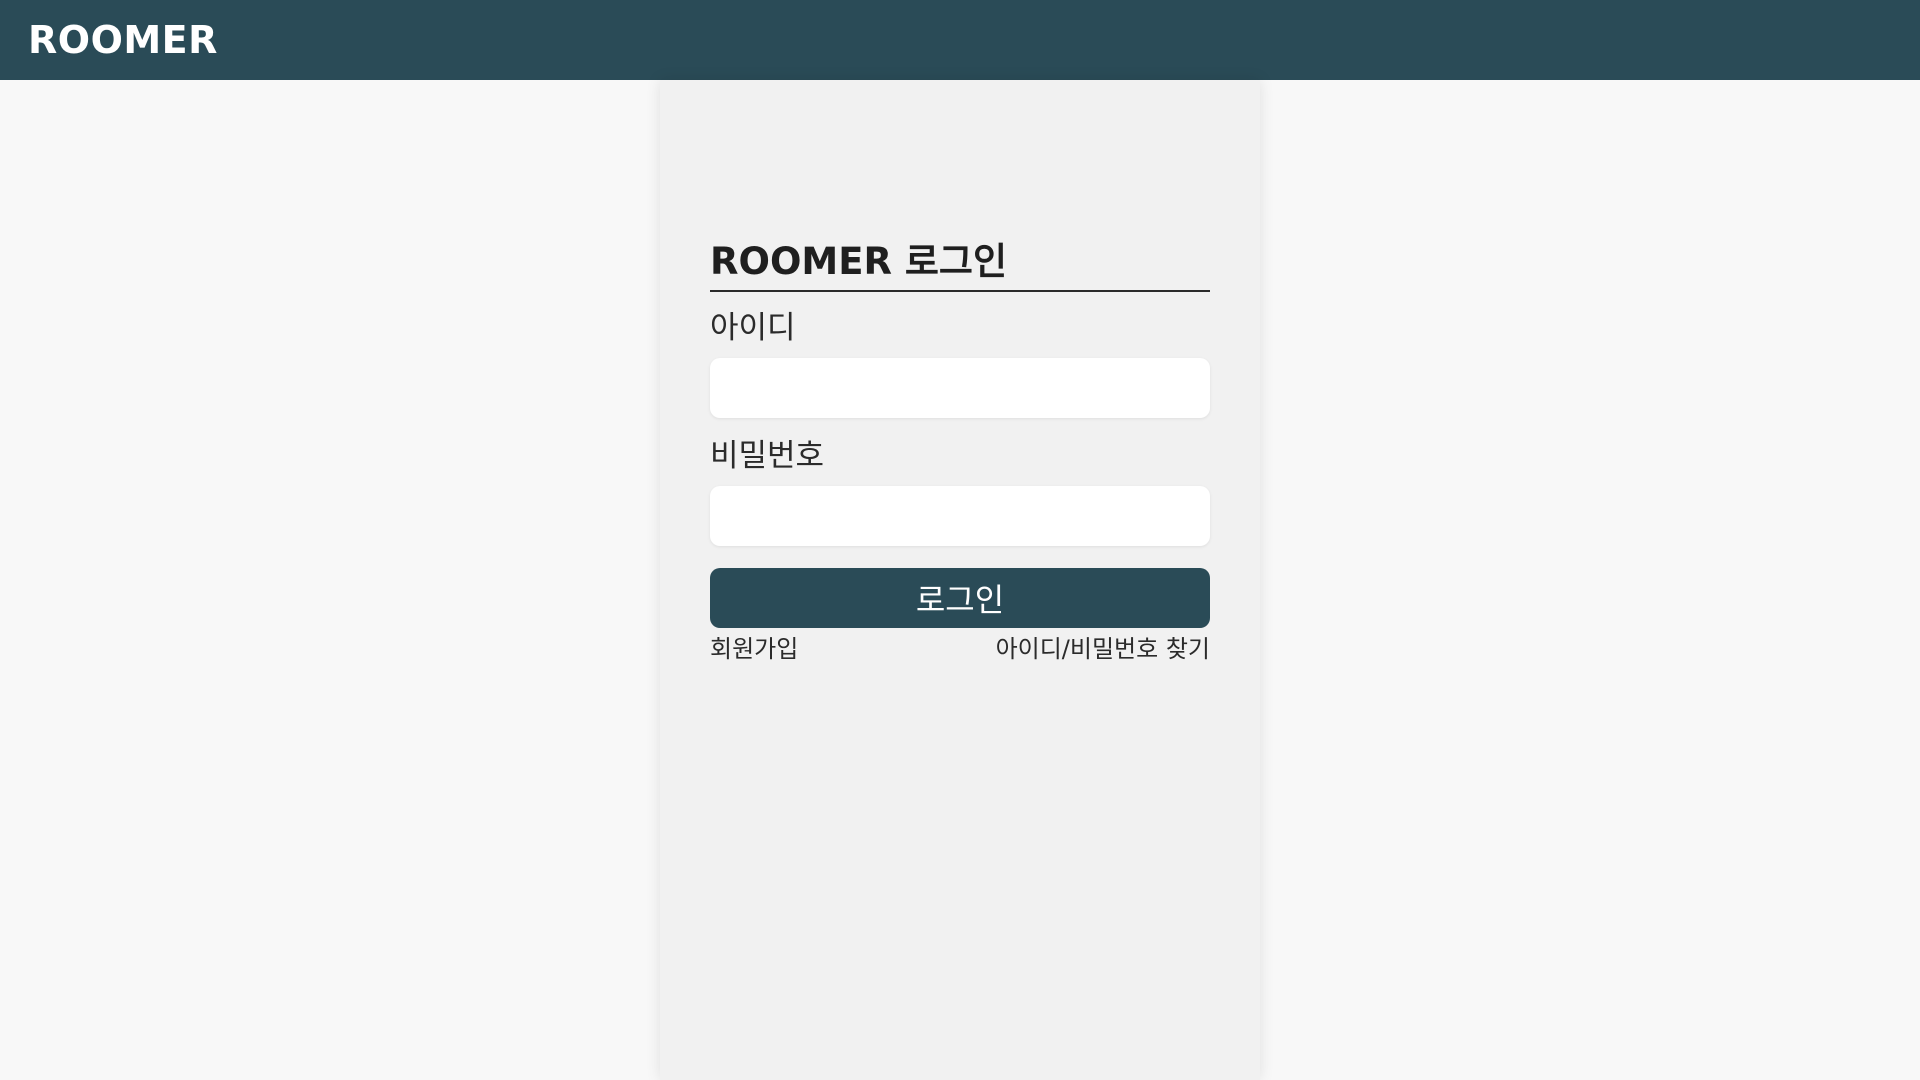 This screenshot has height=1080, width=1920. What do you see at coordinates (753, 328) in the screenshot?
I see `id-label: 아이디` at bounding box center [753, 328].